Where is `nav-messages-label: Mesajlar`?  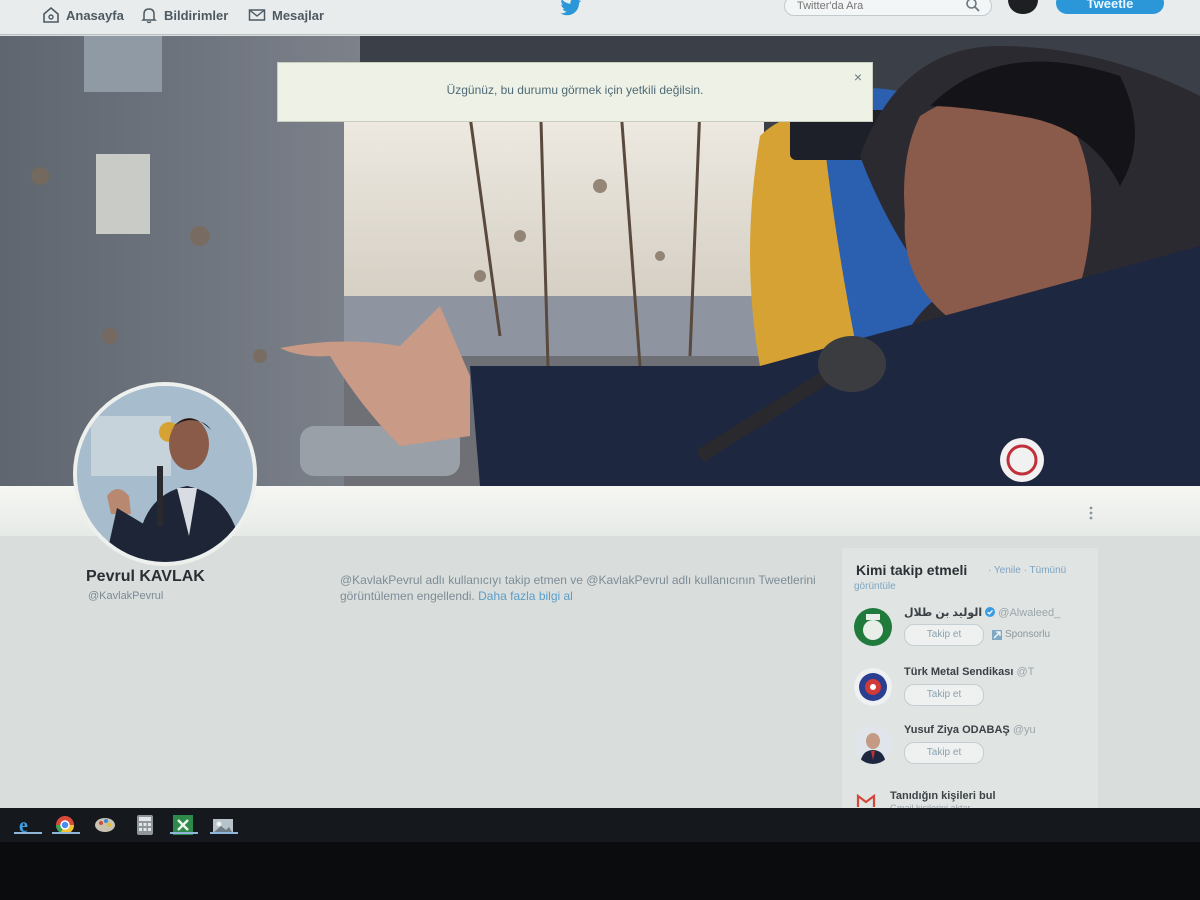 nav-messages-label: Mesajlar is located at coordinates (298, 15).